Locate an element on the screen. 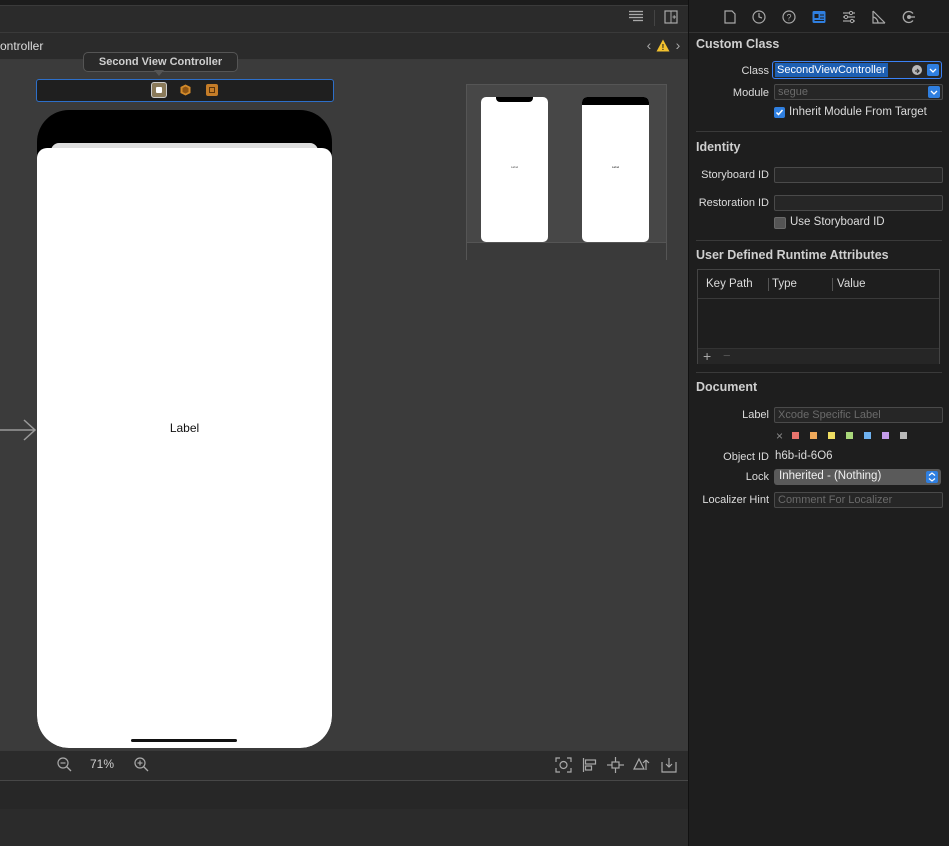  tooltip-pointer is located at coordinates (159, 73).